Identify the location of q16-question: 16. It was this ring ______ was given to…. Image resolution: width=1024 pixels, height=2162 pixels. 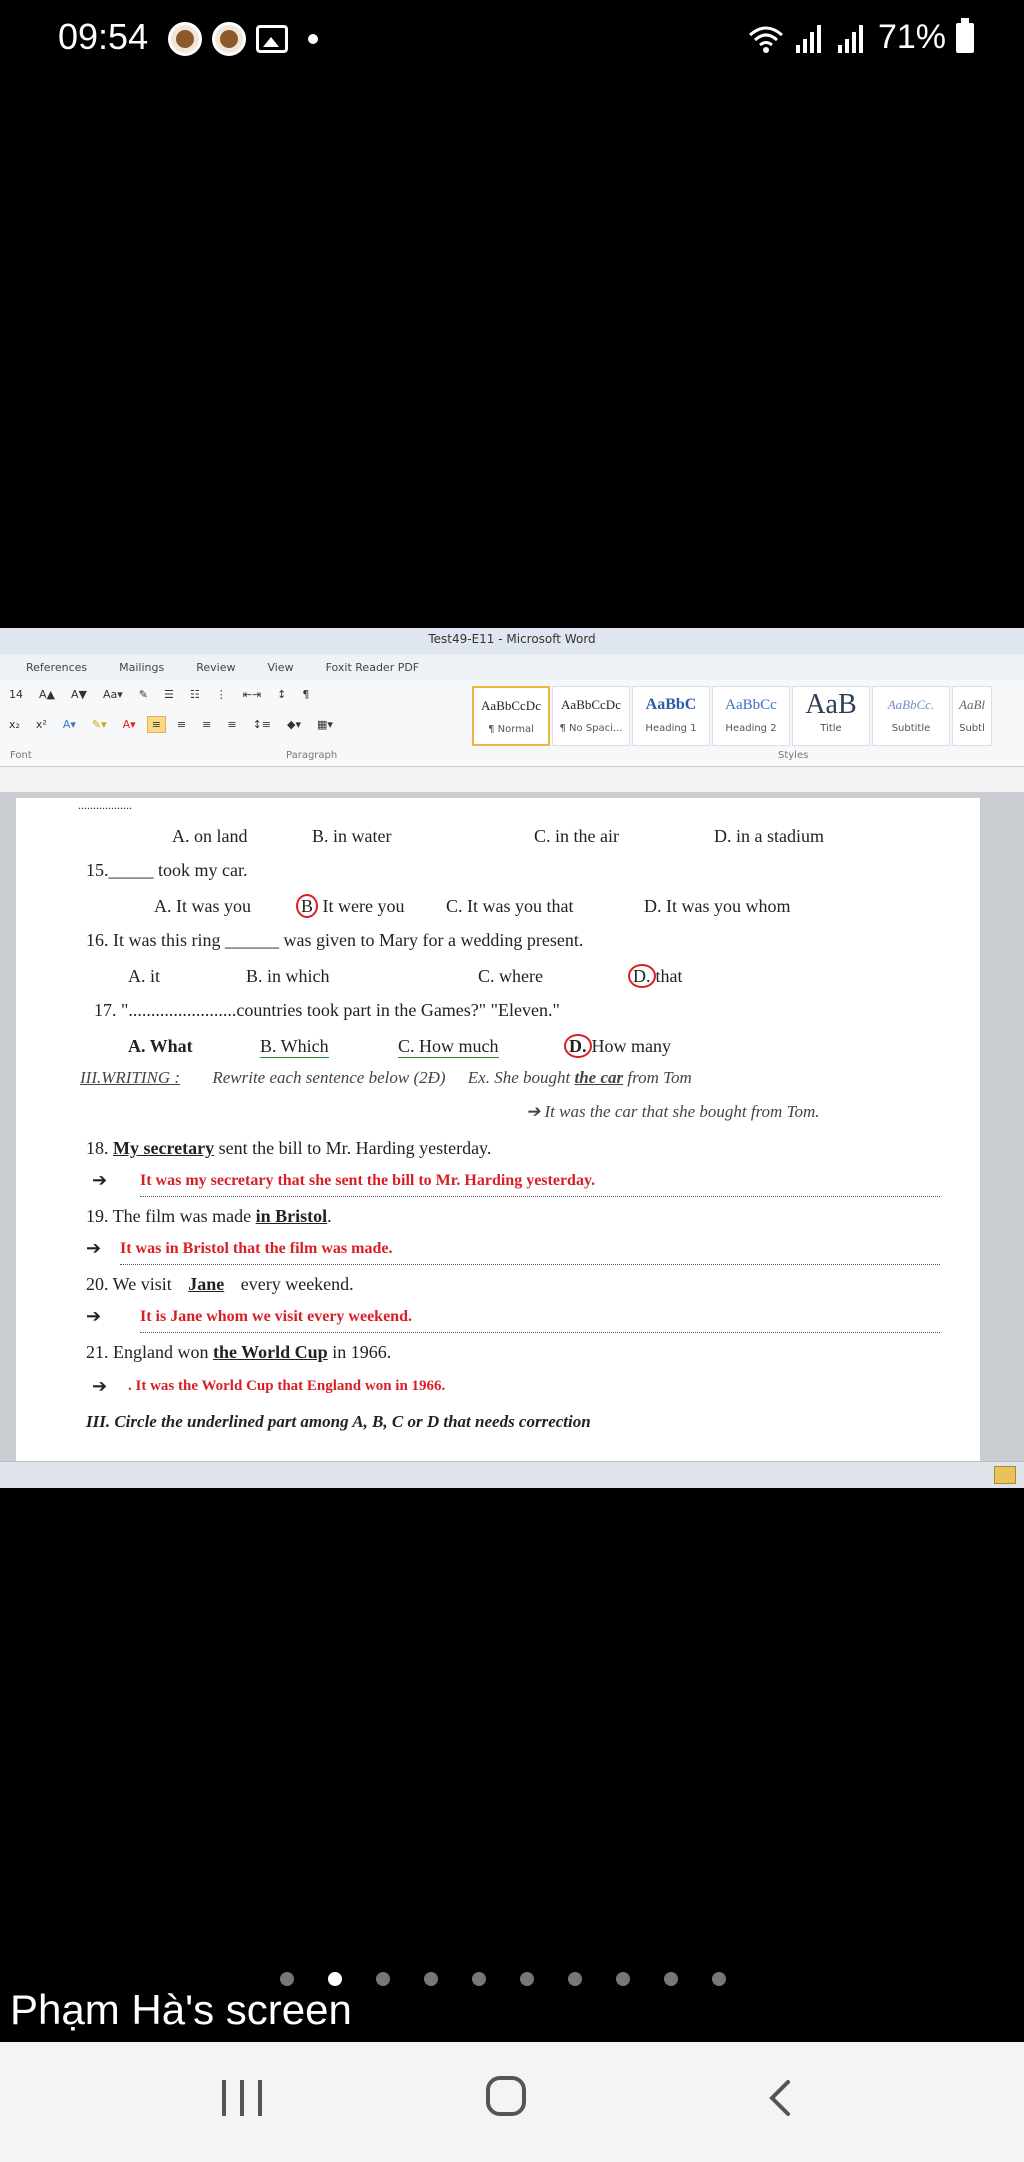
(335, 940).